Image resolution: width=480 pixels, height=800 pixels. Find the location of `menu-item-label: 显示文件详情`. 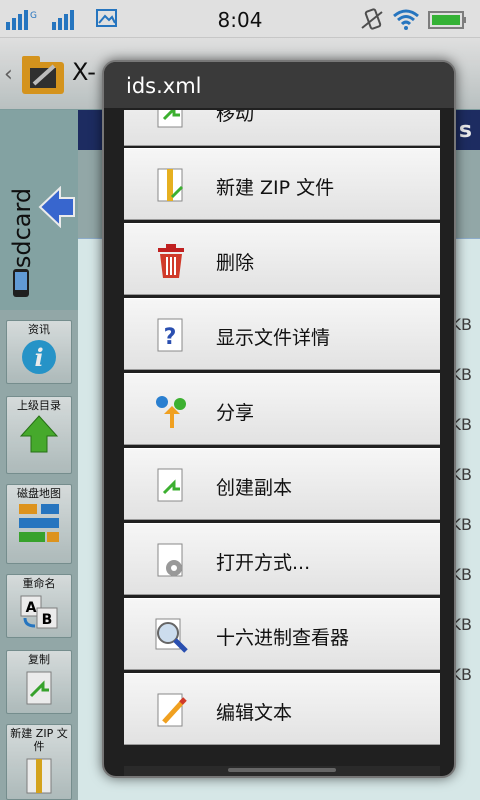

menu-item-label: 显示文件详情 is located at coordinates (273, 338).